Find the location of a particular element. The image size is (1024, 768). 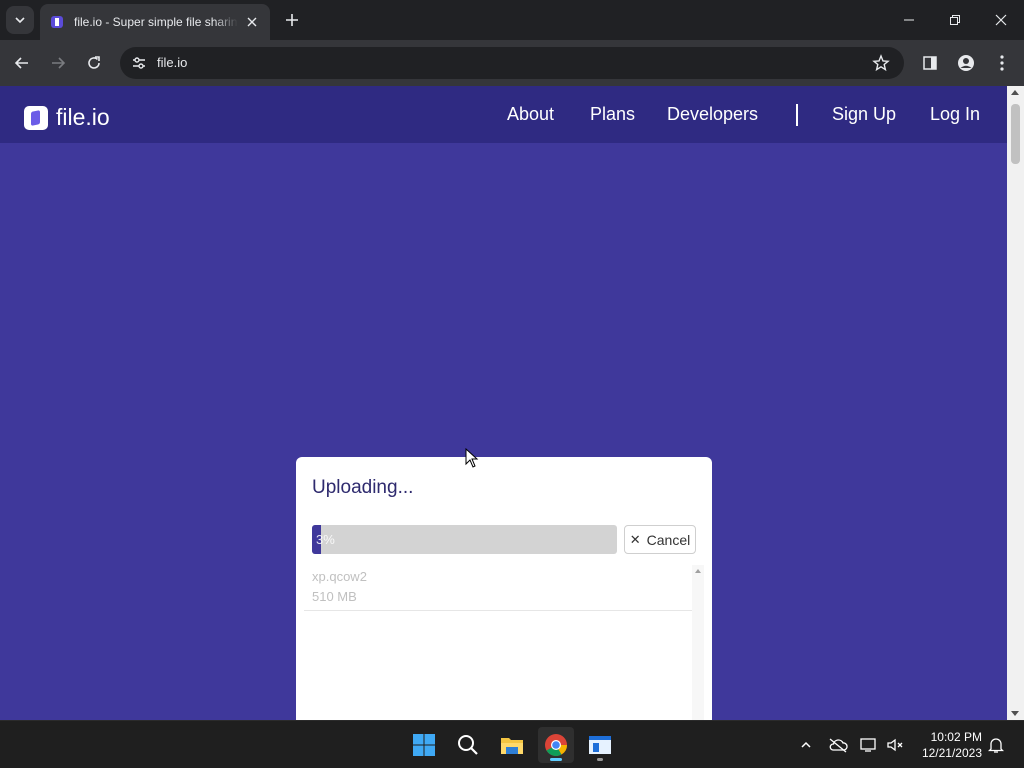

close-icon: ✕ is located at coordinates (635, 539).